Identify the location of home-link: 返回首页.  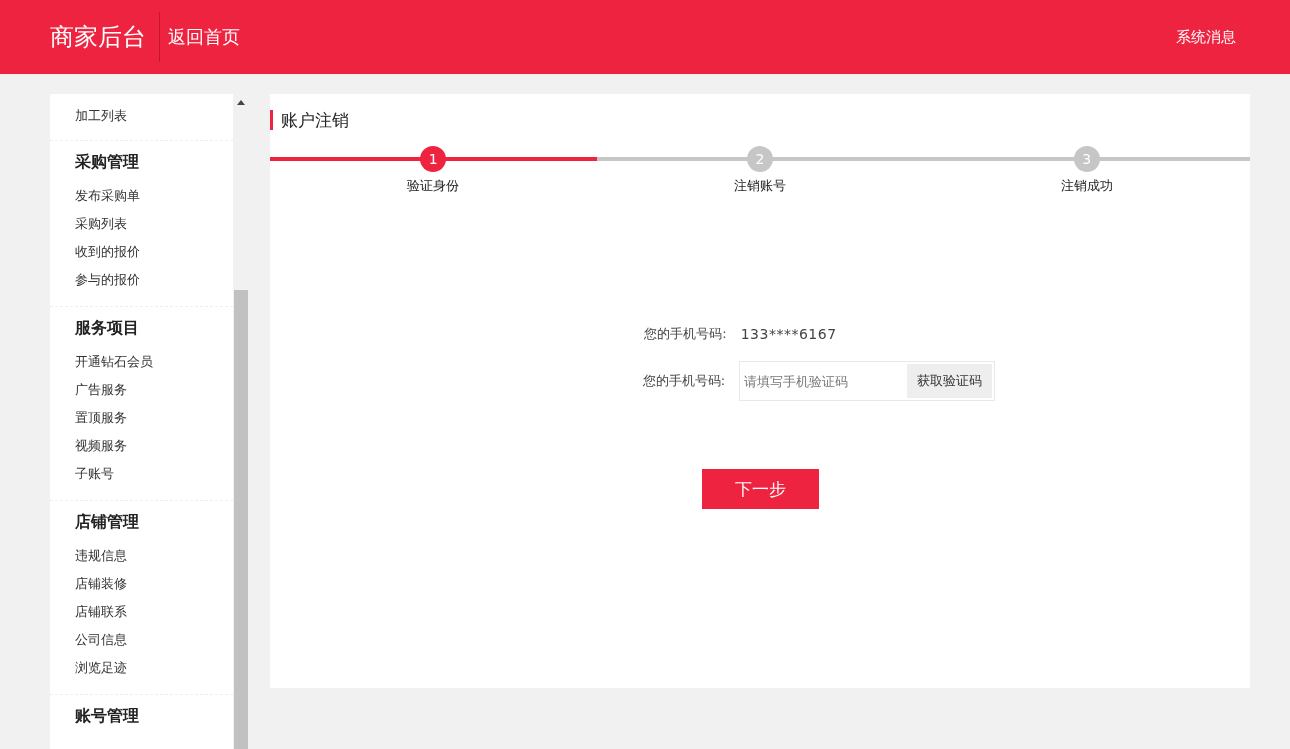
(204, 37).